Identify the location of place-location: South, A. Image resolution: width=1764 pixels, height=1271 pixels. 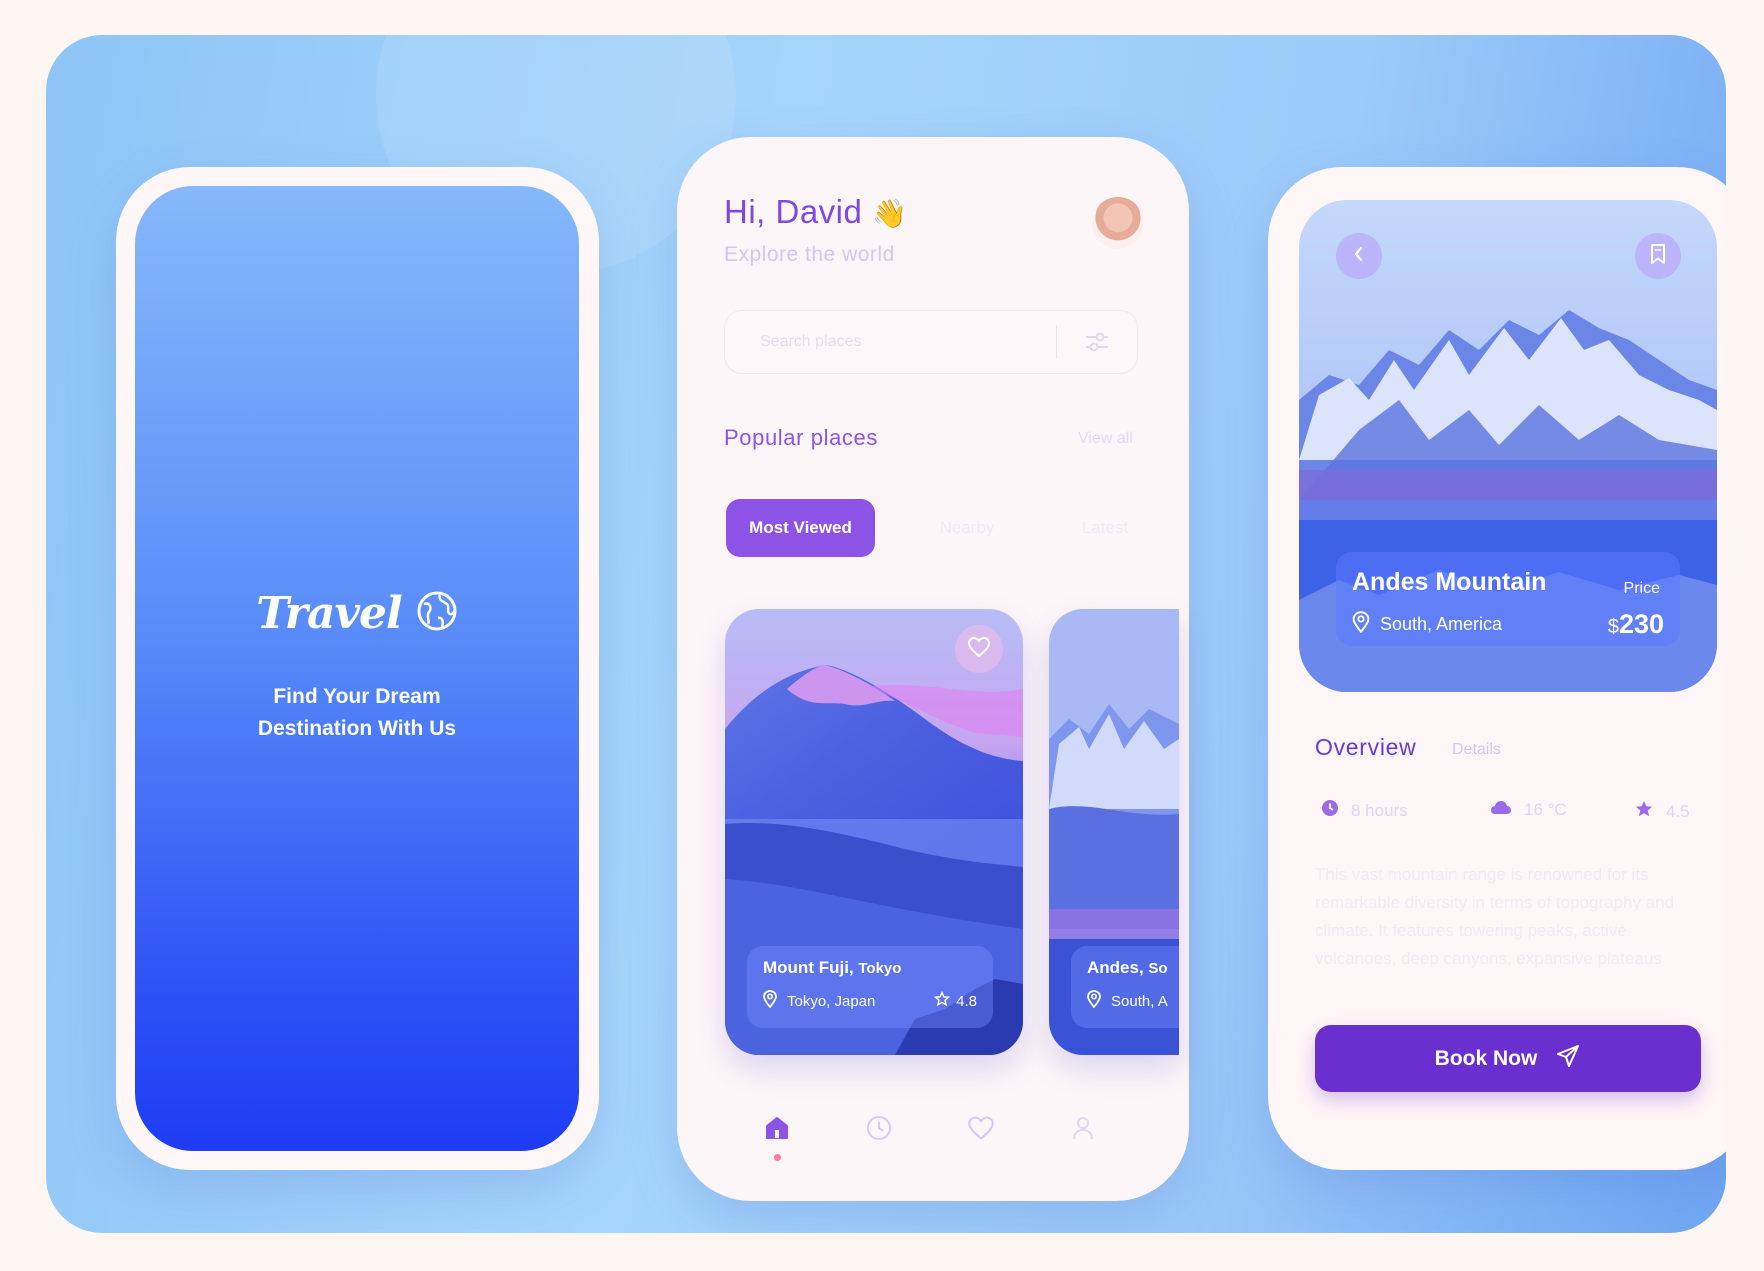
(1139, 1001).